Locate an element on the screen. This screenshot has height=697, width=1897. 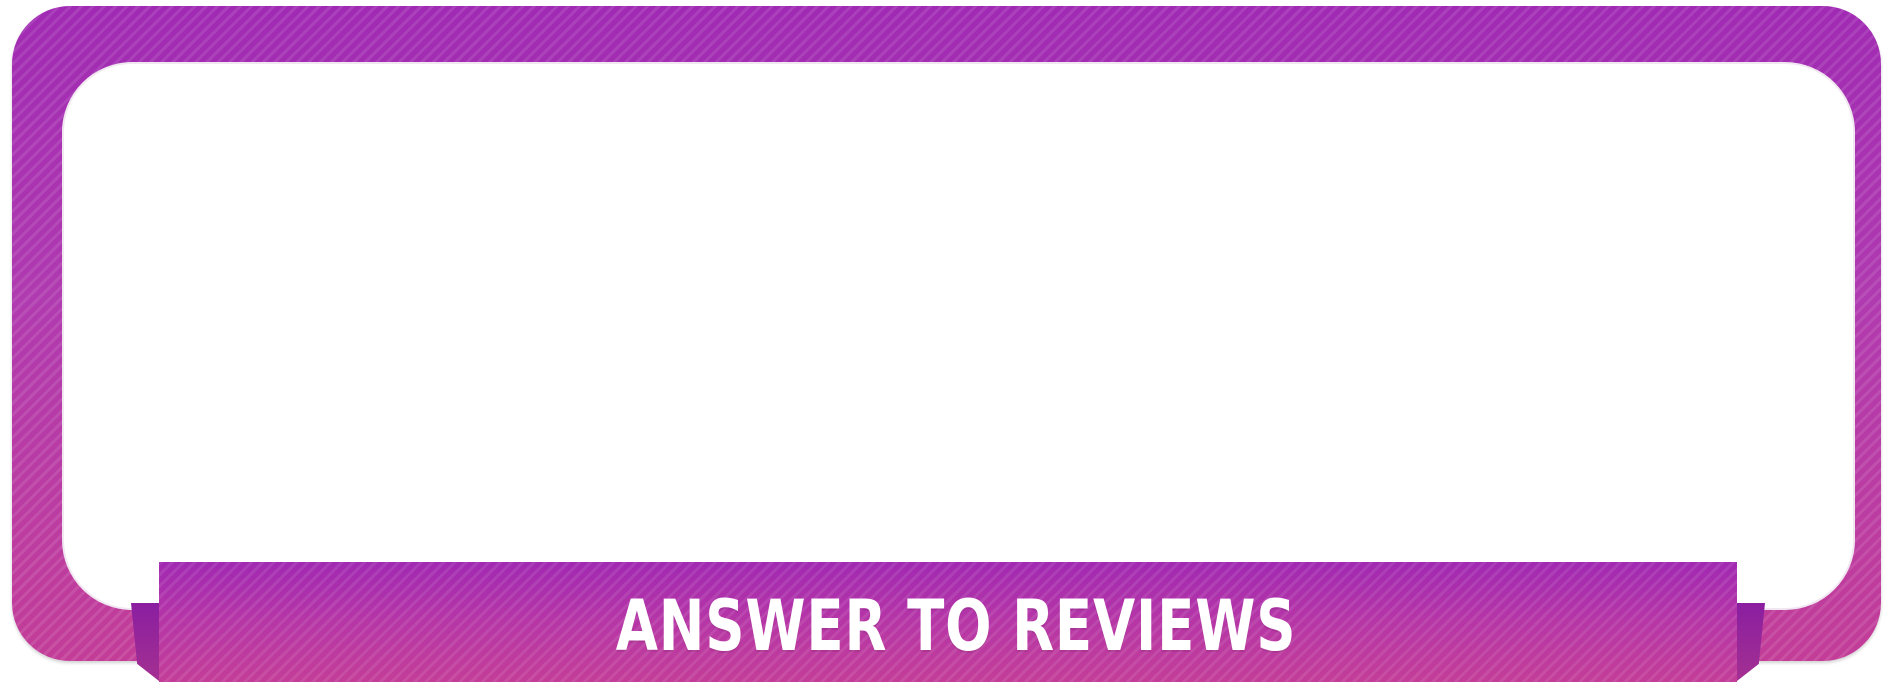
ribbon-fold-left is located at coordinates (145, 642).